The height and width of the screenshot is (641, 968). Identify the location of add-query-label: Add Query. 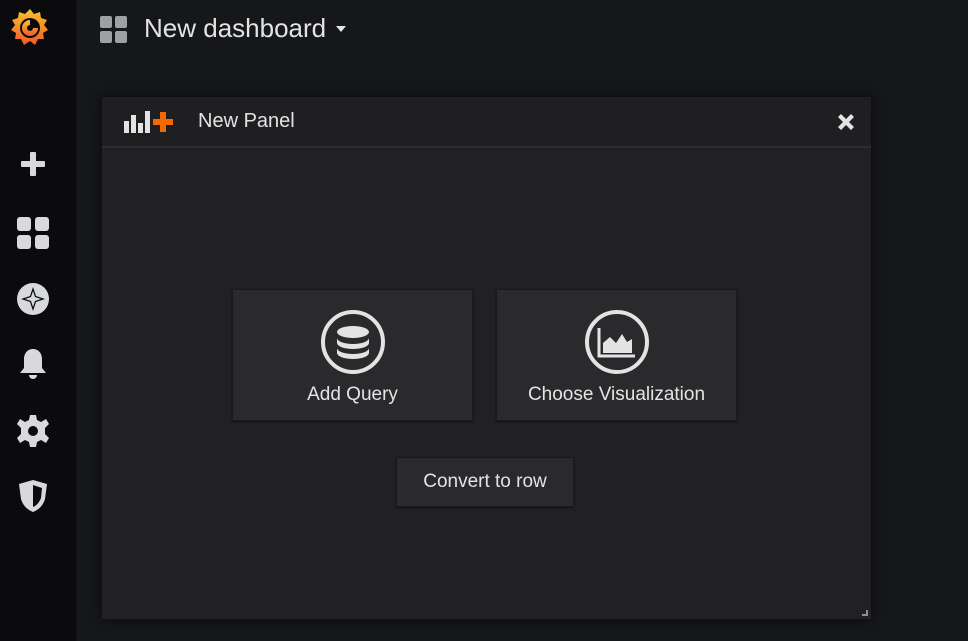
(352, 394).